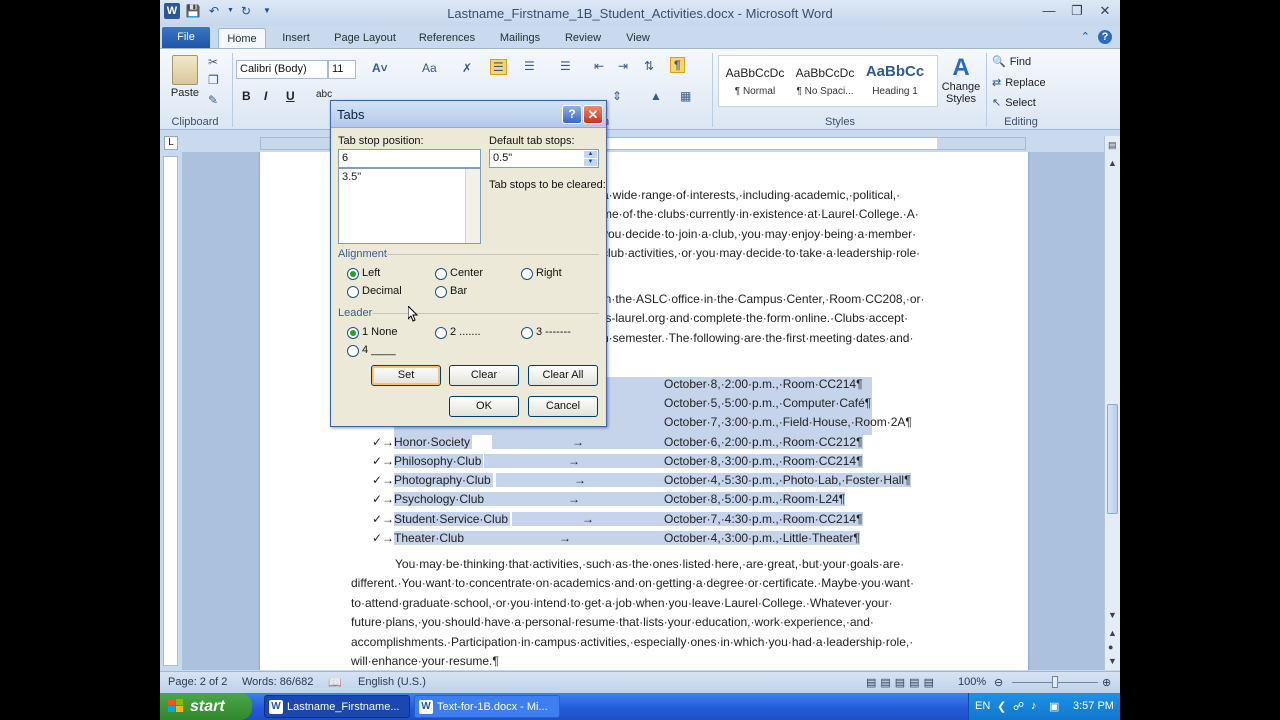 Image resolution: width=1280 pixels, height=720 pixels. Describe the element at coordinates (755, 82) in the screenshot. I see `style-normal: AaBbCcDc ¶ Normal` at that location.